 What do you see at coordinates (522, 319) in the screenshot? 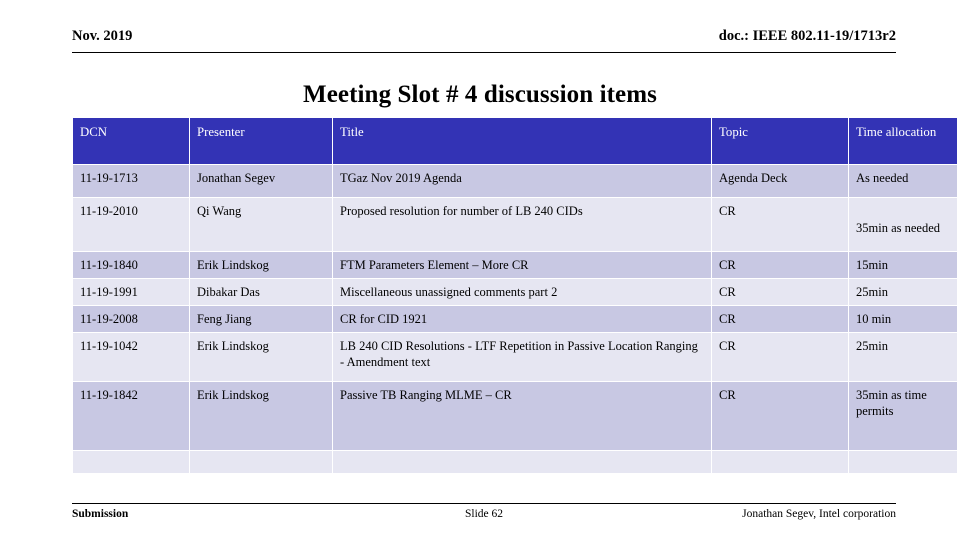
I see `cell-title: CR for CID 1921` at bounding box center [522, 319].